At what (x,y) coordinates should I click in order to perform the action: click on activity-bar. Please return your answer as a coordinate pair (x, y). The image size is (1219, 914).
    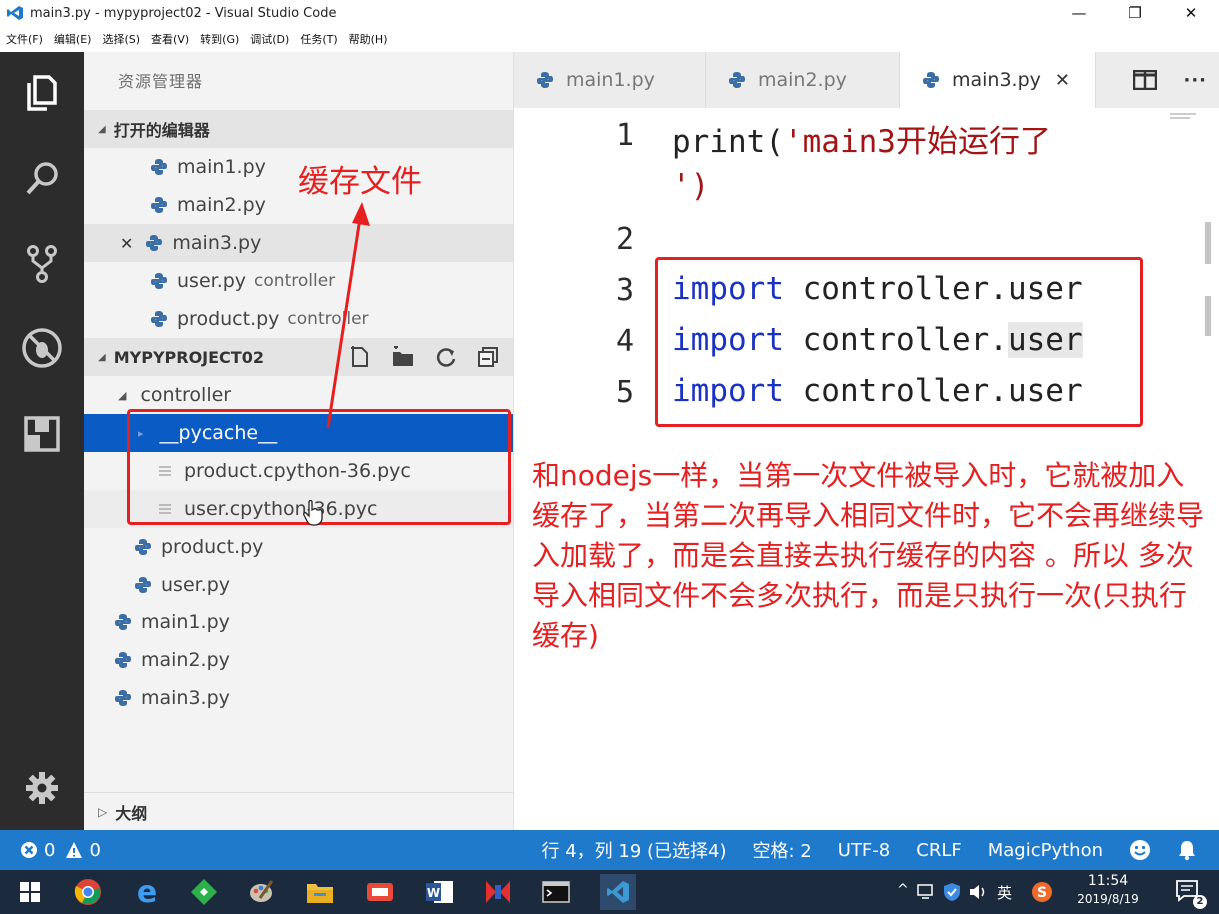
    Looking at the image, I should click on (42, 441).